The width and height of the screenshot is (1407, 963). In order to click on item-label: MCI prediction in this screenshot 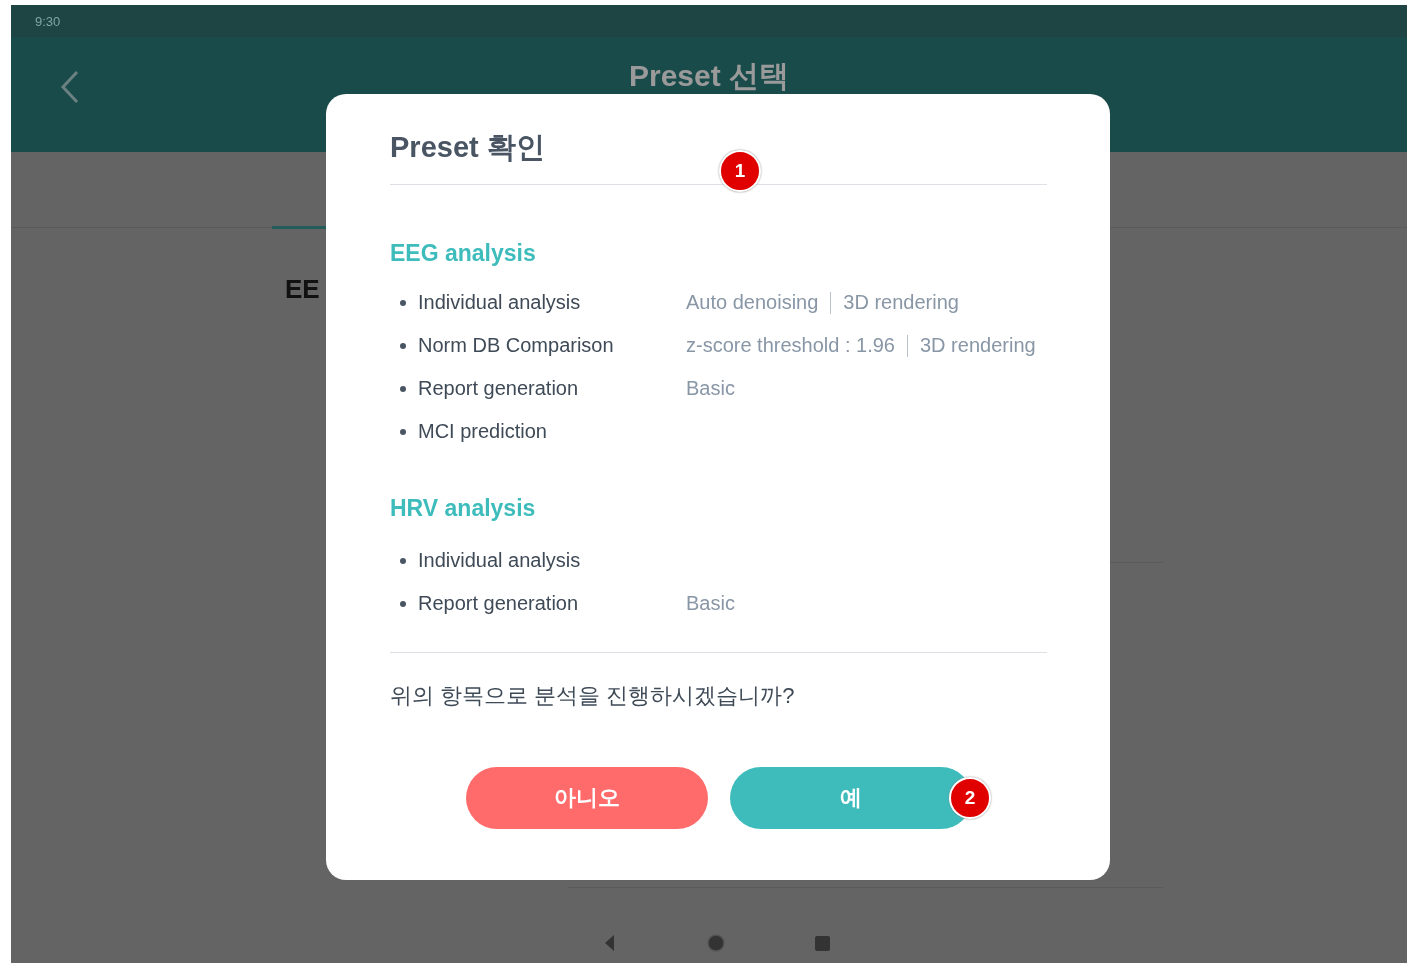, I will do `click(483, 432)`.